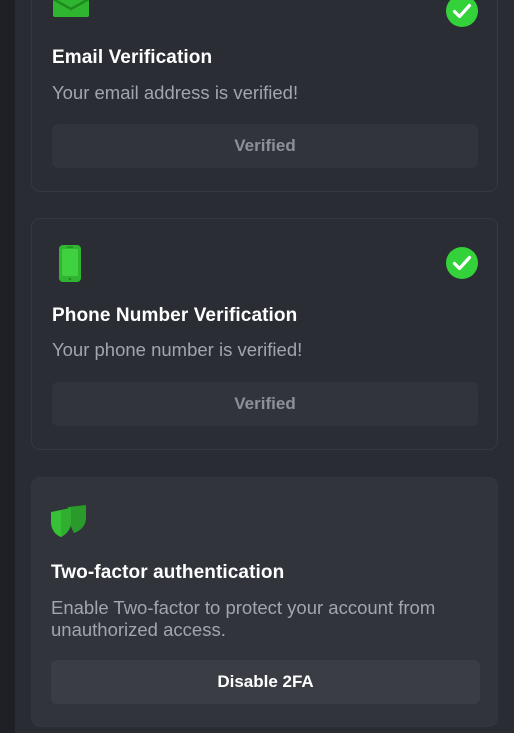 The image size is (514, 733). Describe the element at coordinates (175, 92) in the screenshot. I see `card-description: Your email address is verified!` at that location.